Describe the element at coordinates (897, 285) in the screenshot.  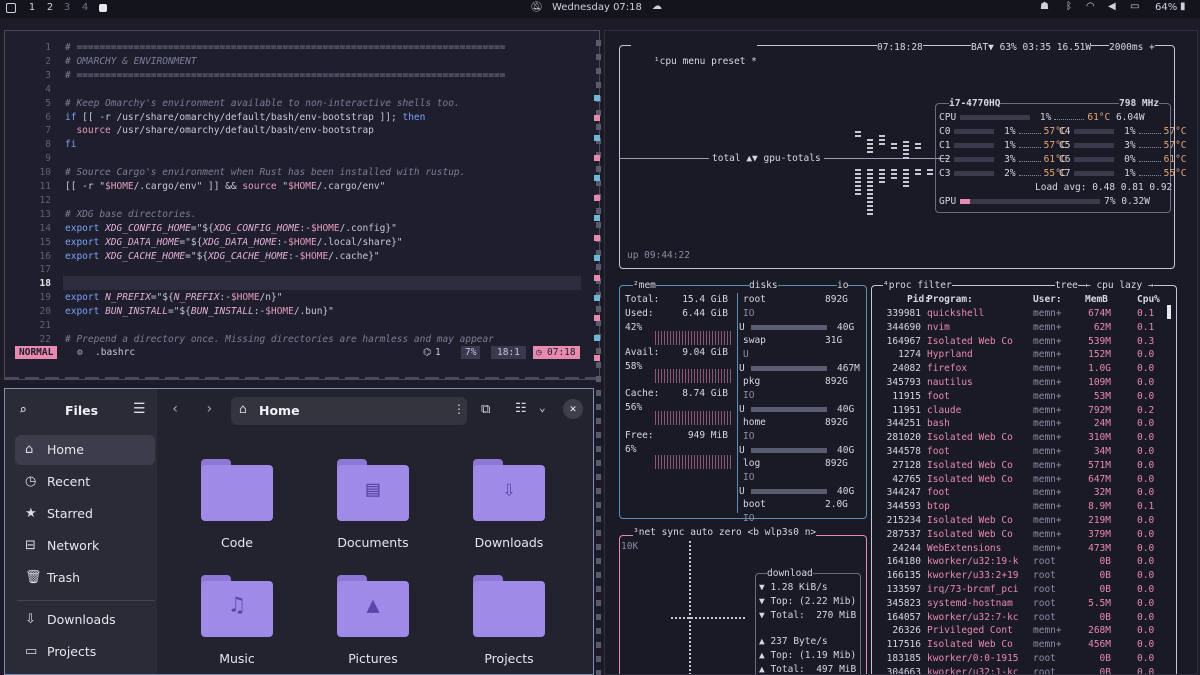
I see `proc-label: ⁴proc` at that location.